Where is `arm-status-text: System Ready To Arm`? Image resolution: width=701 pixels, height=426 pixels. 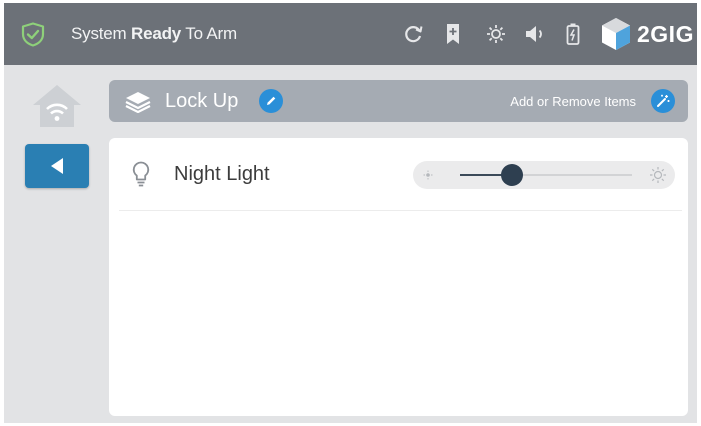 arm-status-text: System Ready To Arm is located at coordinates (154, 34).